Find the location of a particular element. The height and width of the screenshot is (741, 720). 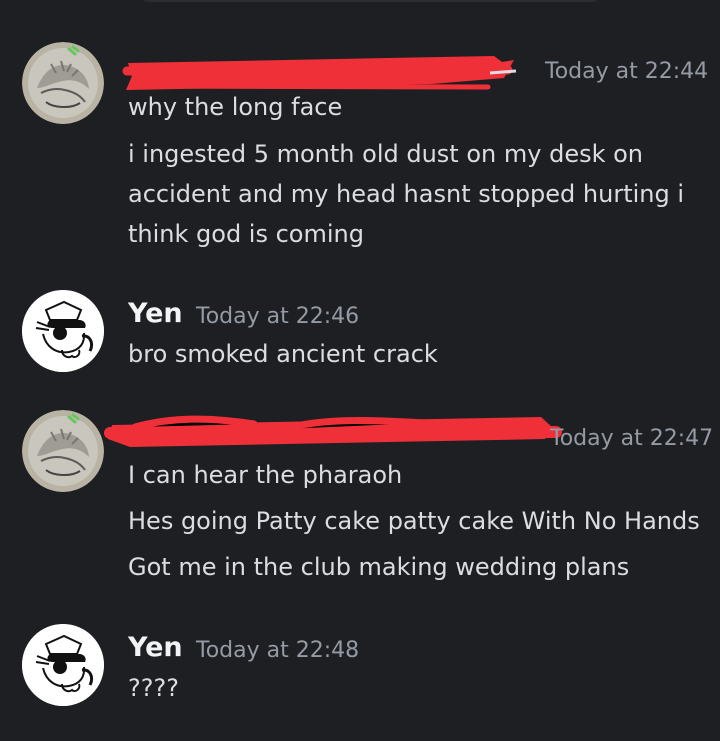

message-line: ???? is located at coordinates (153, 688).